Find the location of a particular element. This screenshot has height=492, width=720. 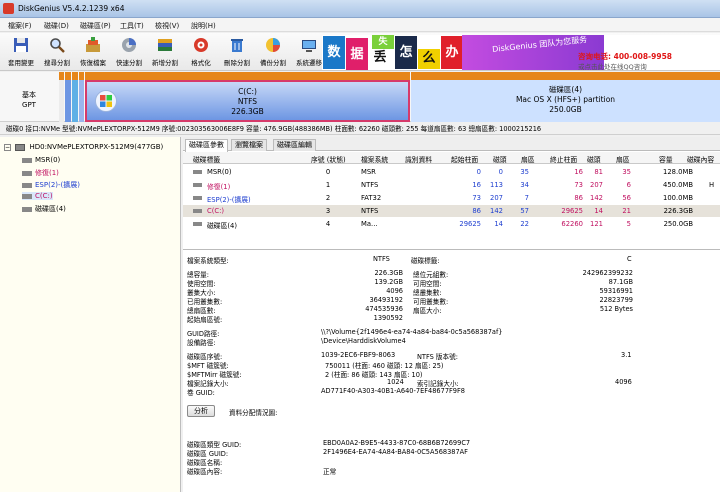

col-start-sector: 扇區 is located at coordinates (528, 159).